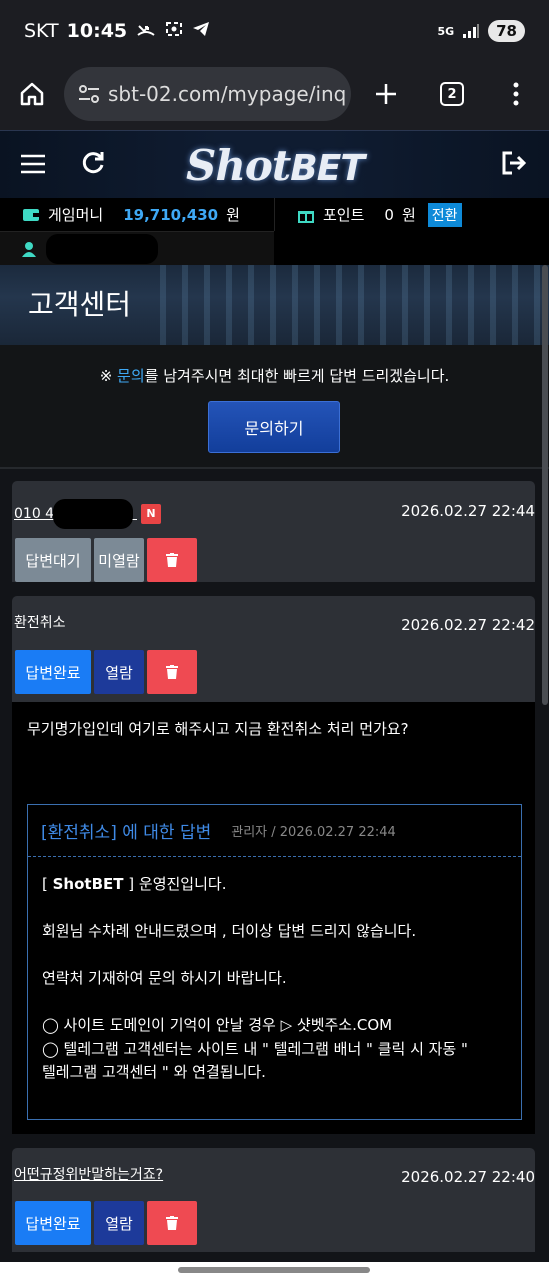  I want to click on clock: 10:45, so click(97, 31).